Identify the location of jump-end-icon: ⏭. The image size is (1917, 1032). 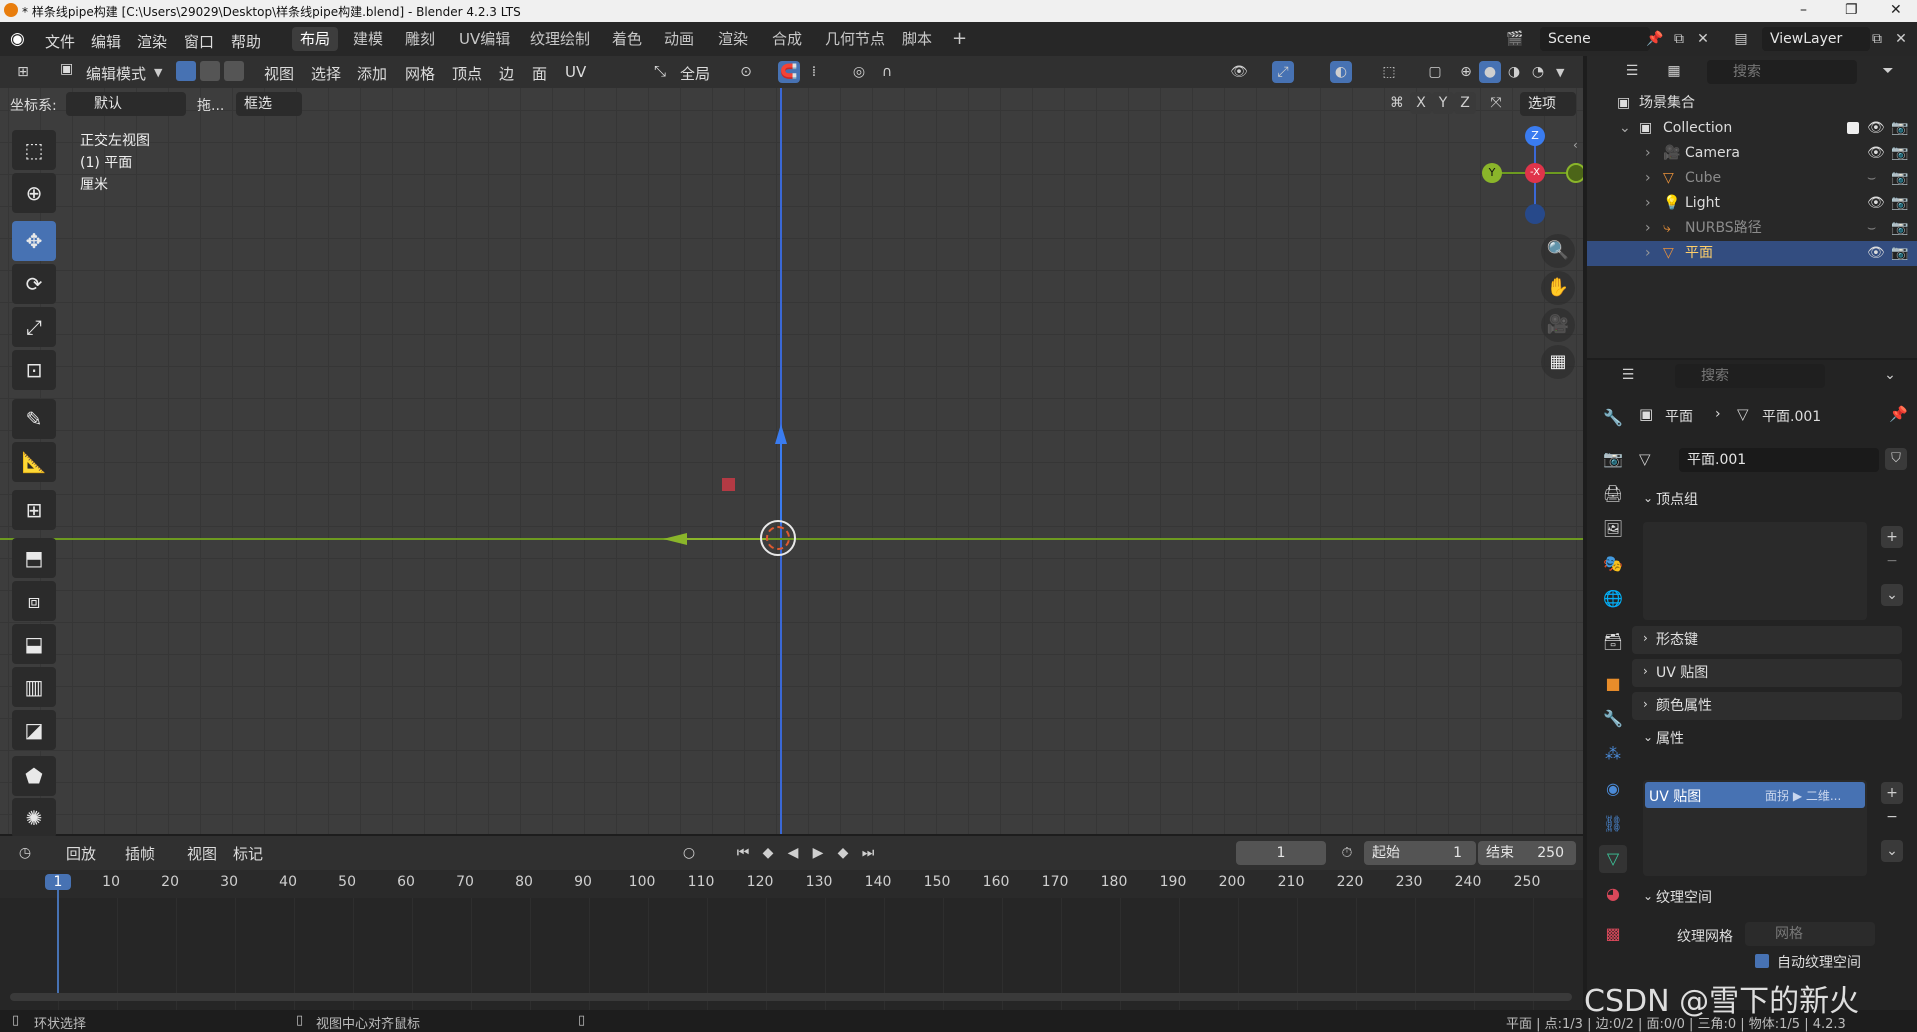
(868, 853).